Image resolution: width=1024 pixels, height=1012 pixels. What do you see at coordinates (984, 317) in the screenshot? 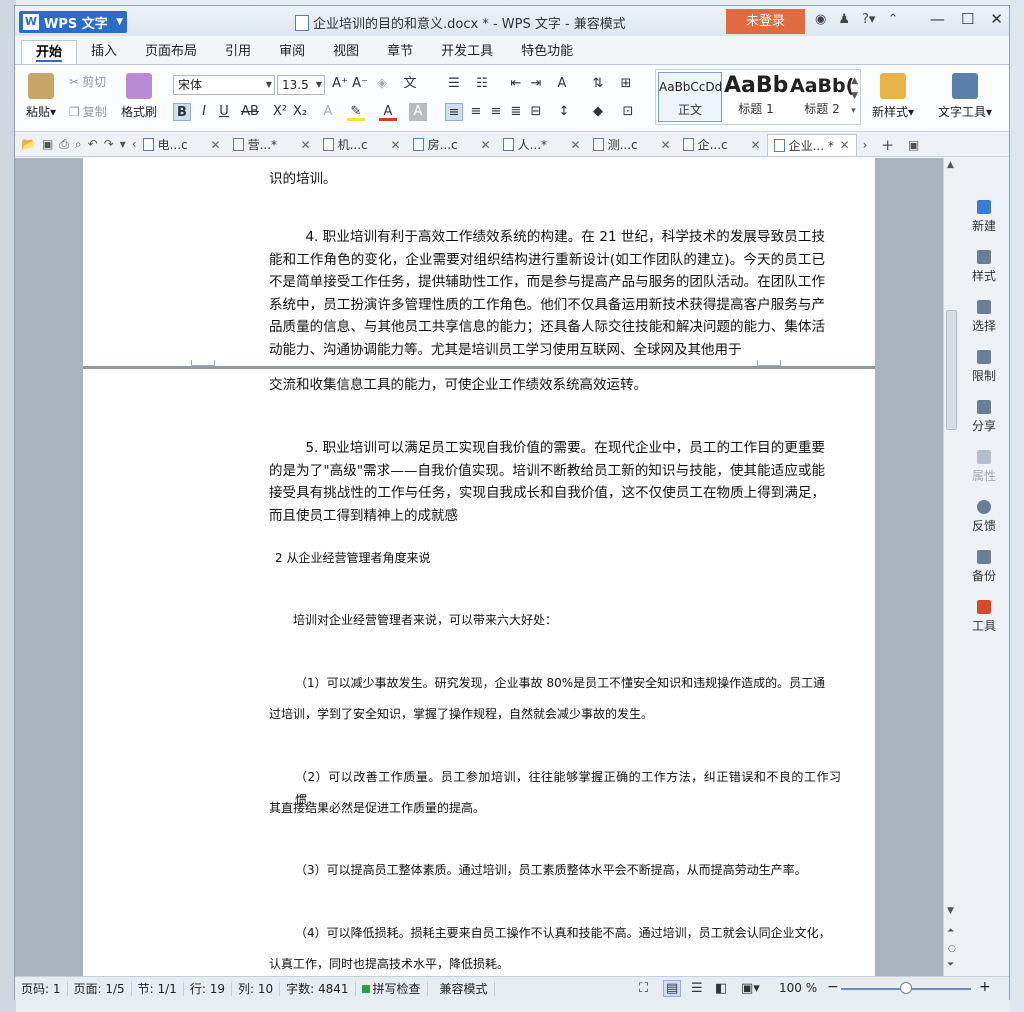
I see `pane-select: 选择` at bounding box center [984, 317].